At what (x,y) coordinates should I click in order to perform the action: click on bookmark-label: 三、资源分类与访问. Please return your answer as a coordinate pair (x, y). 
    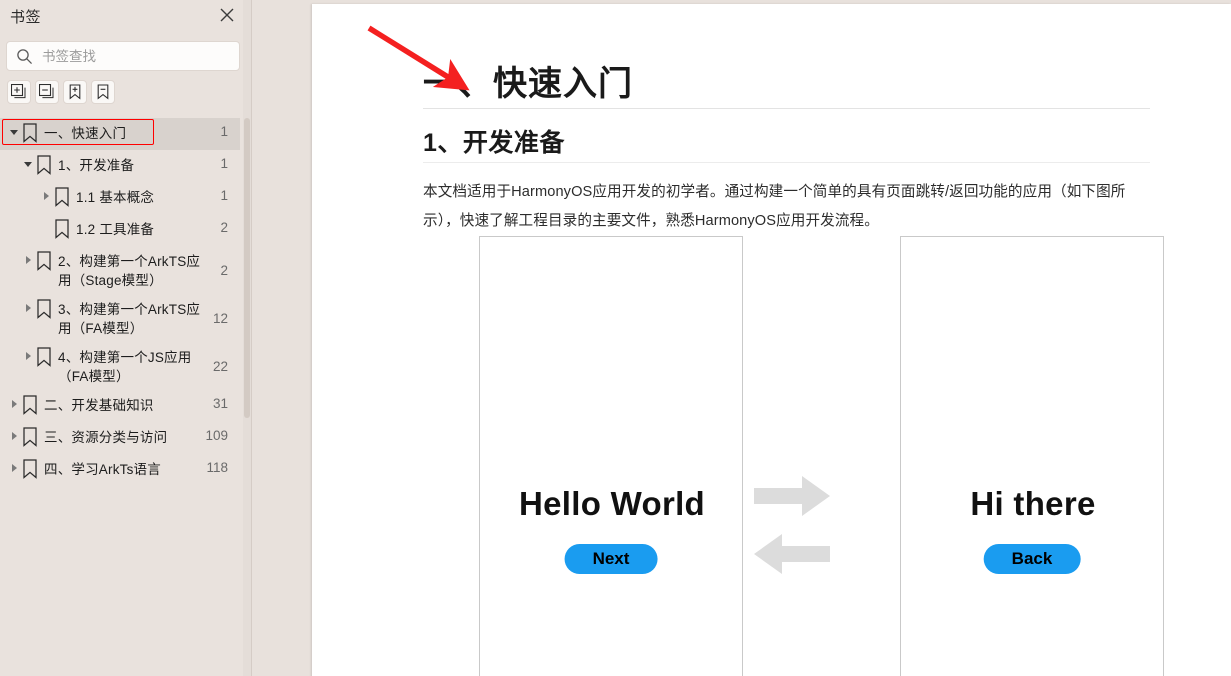
    Looking at the image, I should click on (106, 437).